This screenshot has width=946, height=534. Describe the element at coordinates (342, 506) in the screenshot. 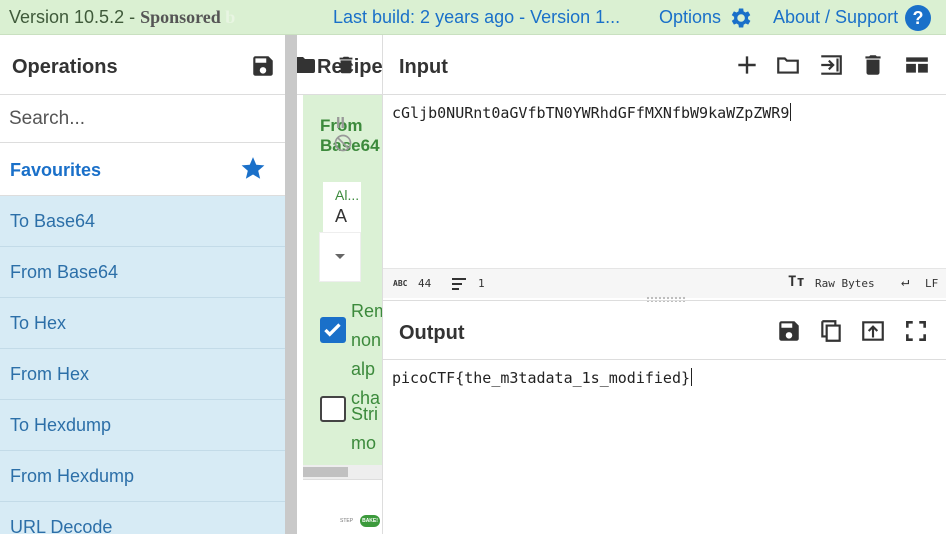

I see `bake-area: STEP BAKE!` at that location.